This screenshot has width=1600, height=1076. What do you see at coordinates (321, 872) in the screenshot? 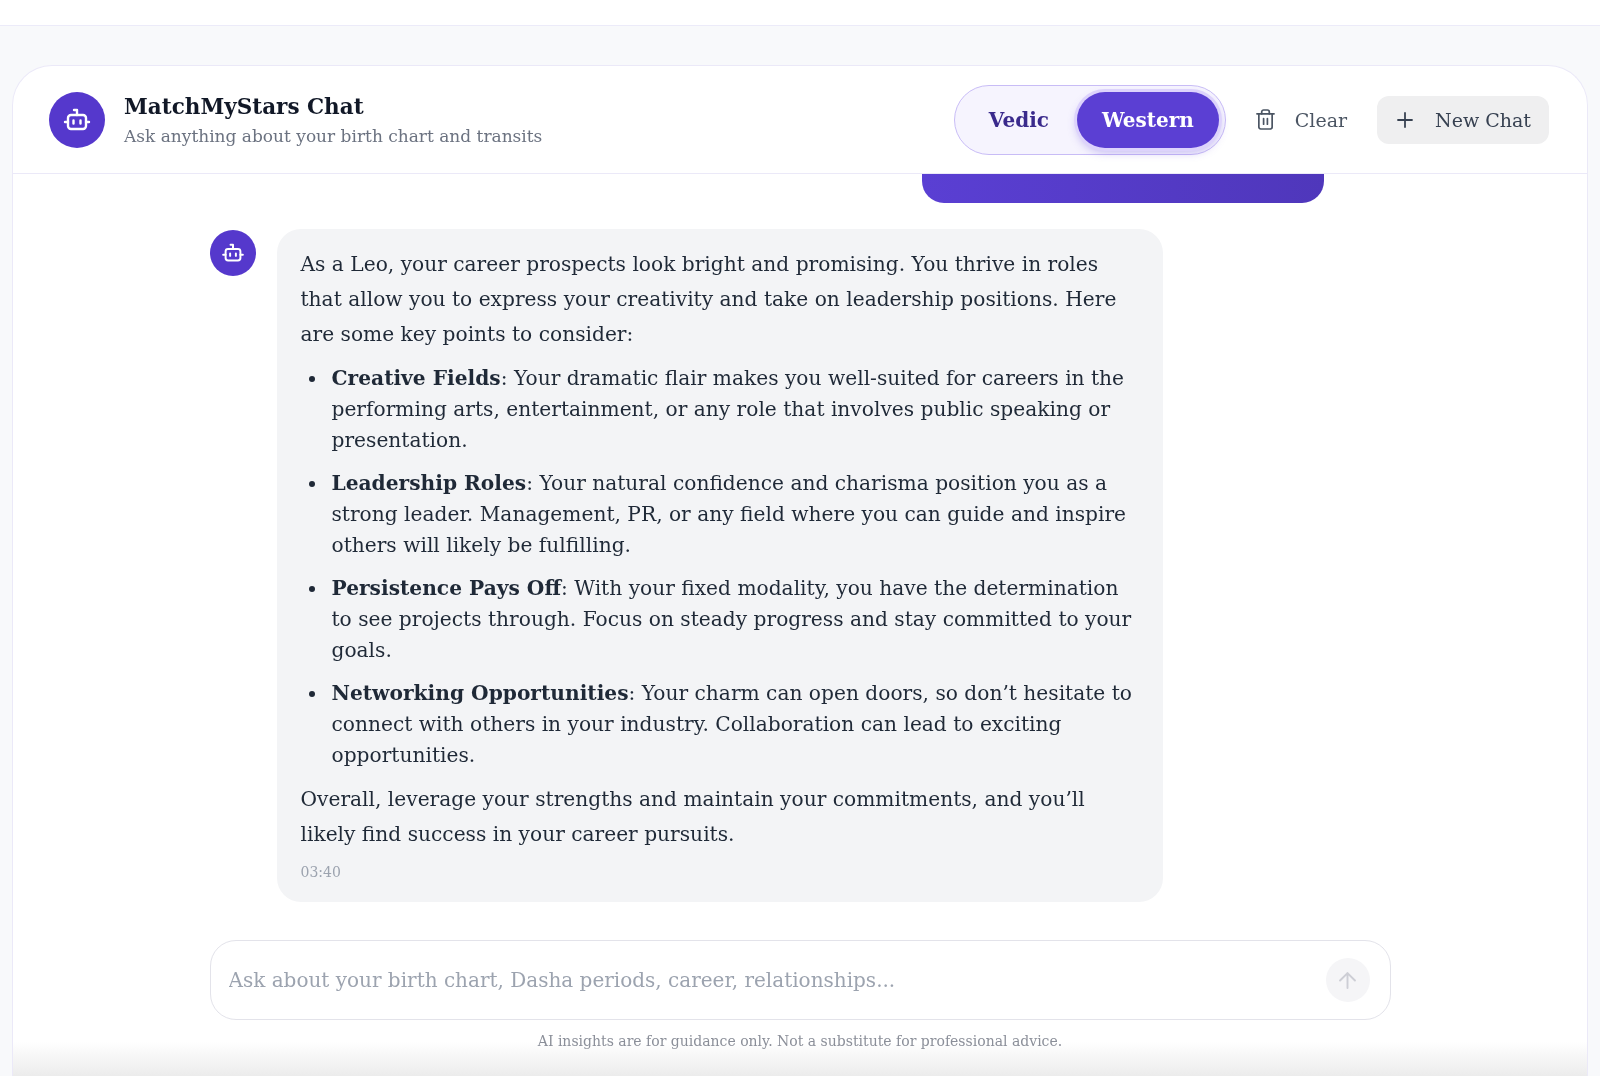
I see `message-time: 03:40` at bounding box center [321, 872].